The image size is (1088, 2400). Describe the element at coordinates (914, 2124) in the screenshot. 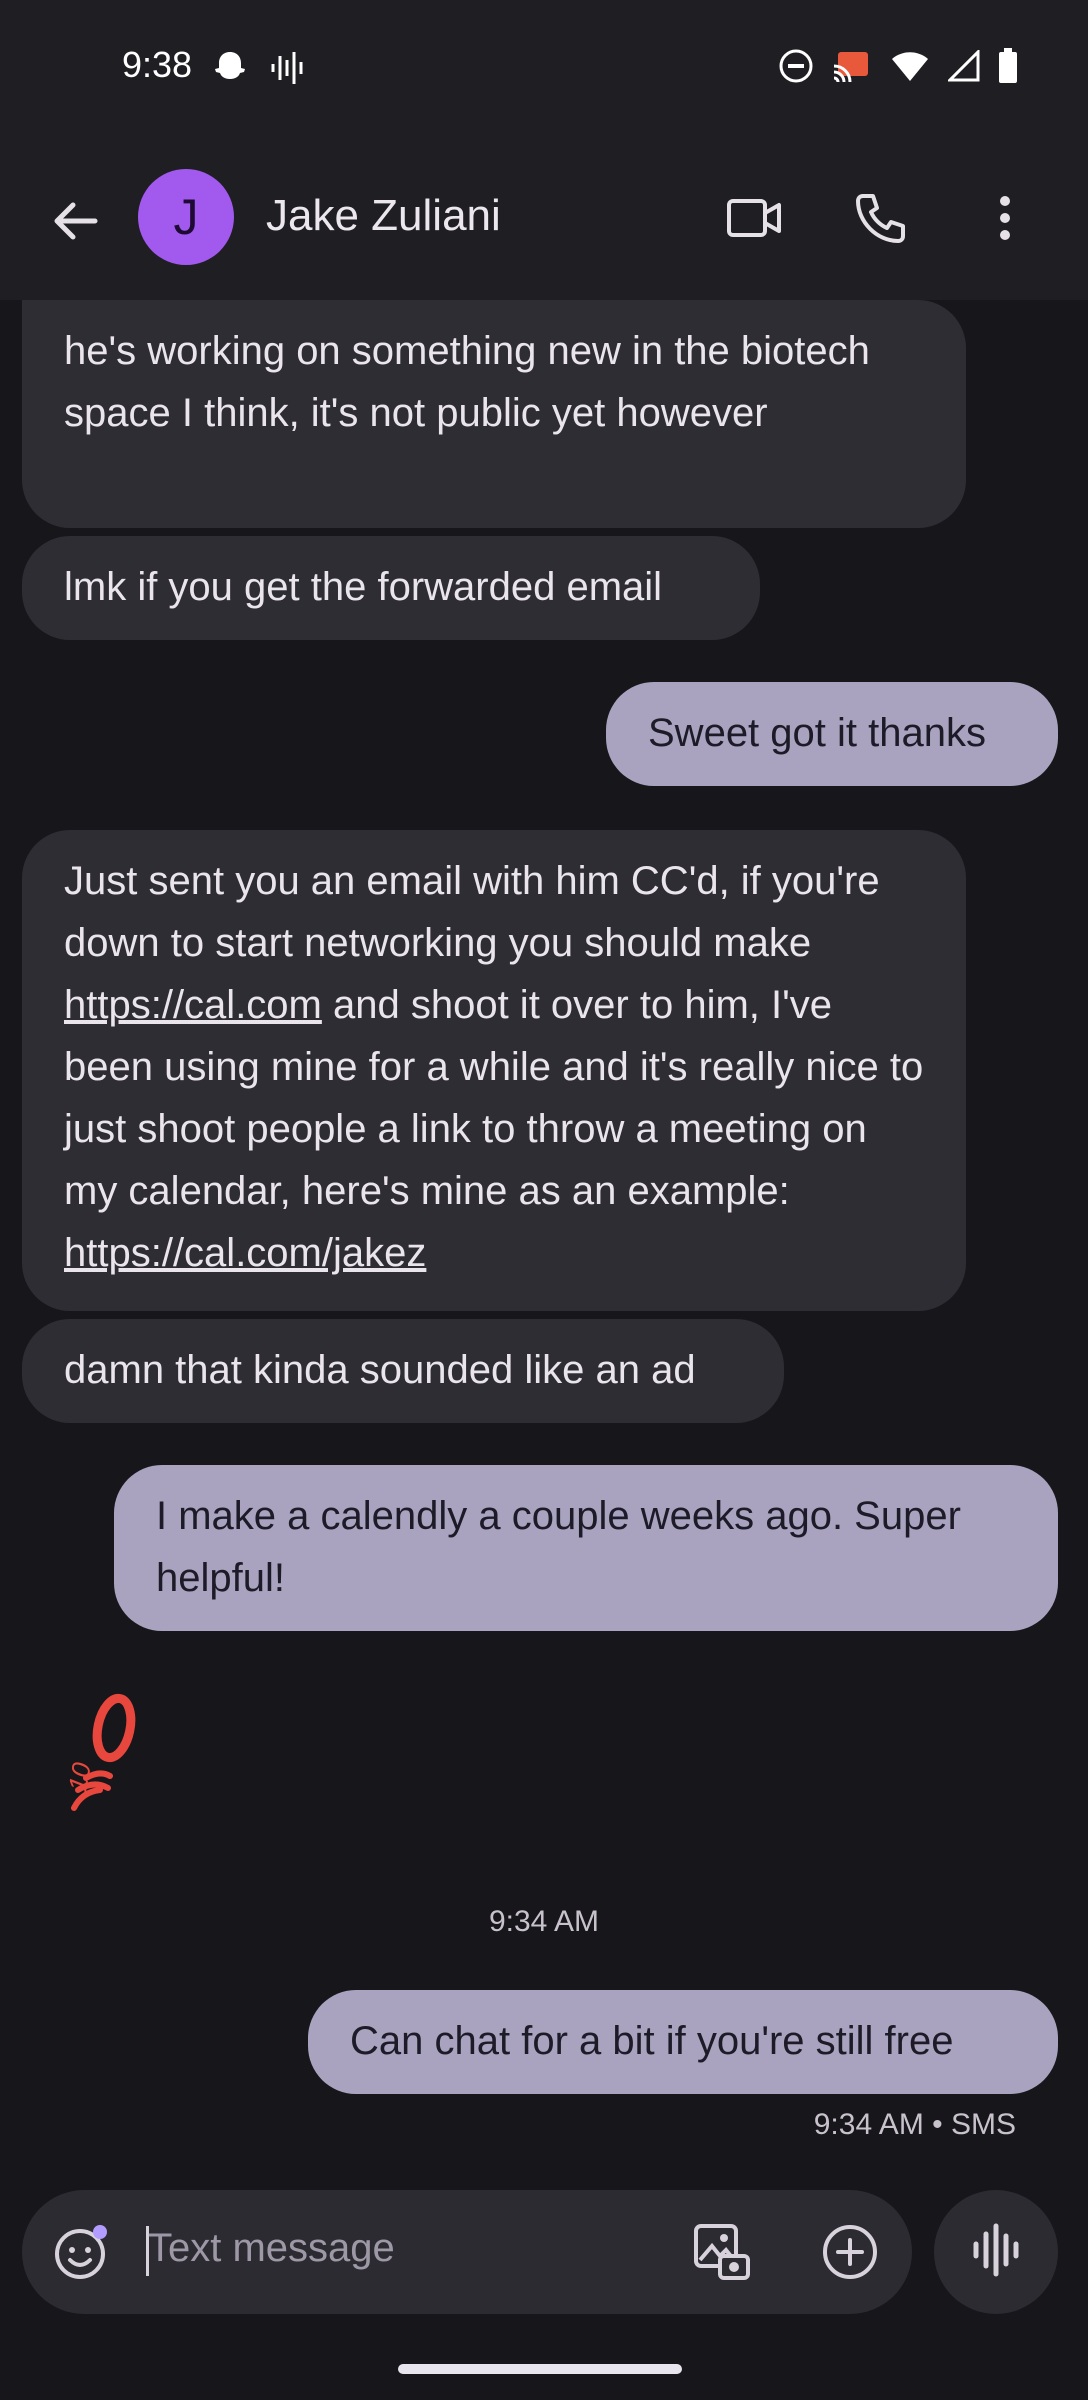

I see `message-meta: 9:34 AM • SMS` at that location.